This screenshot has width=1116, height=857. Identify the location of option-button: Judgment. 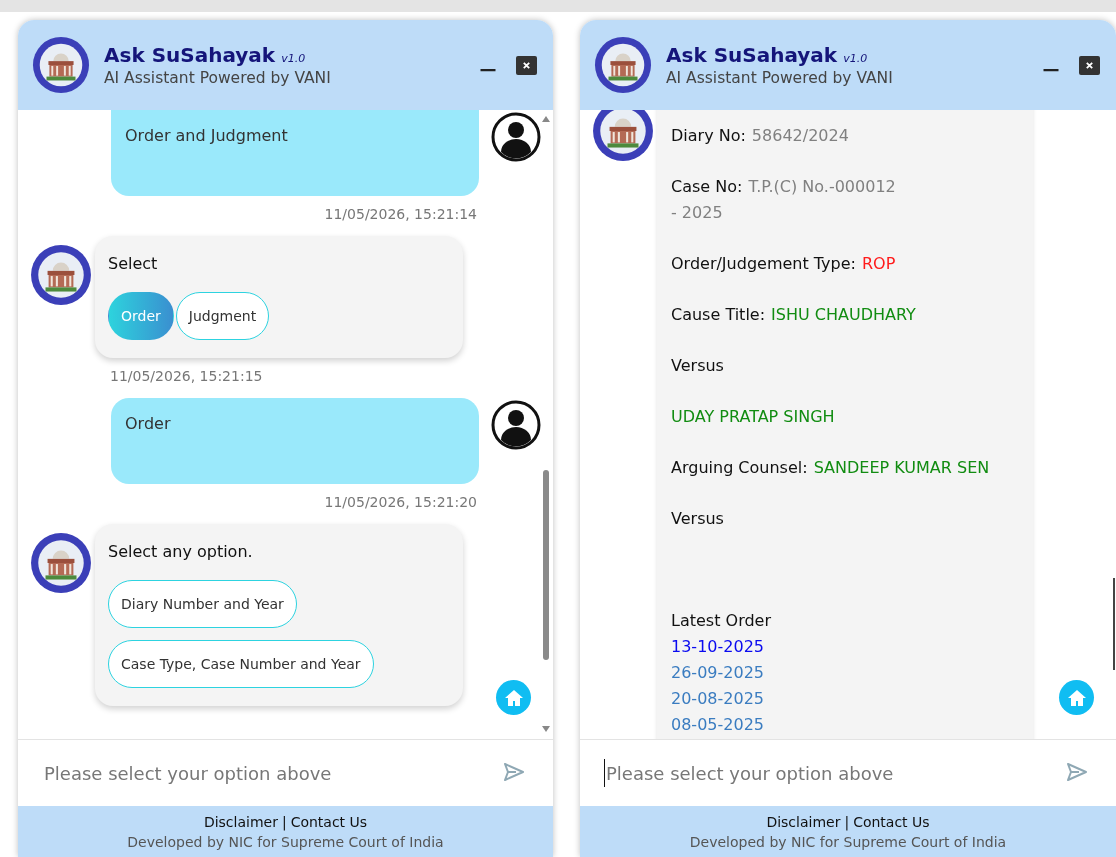
(222, 316).